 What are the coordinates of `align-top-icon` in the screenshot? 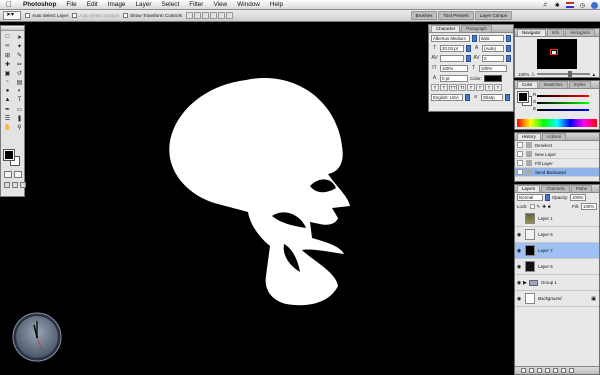 It's located at (189, 15).